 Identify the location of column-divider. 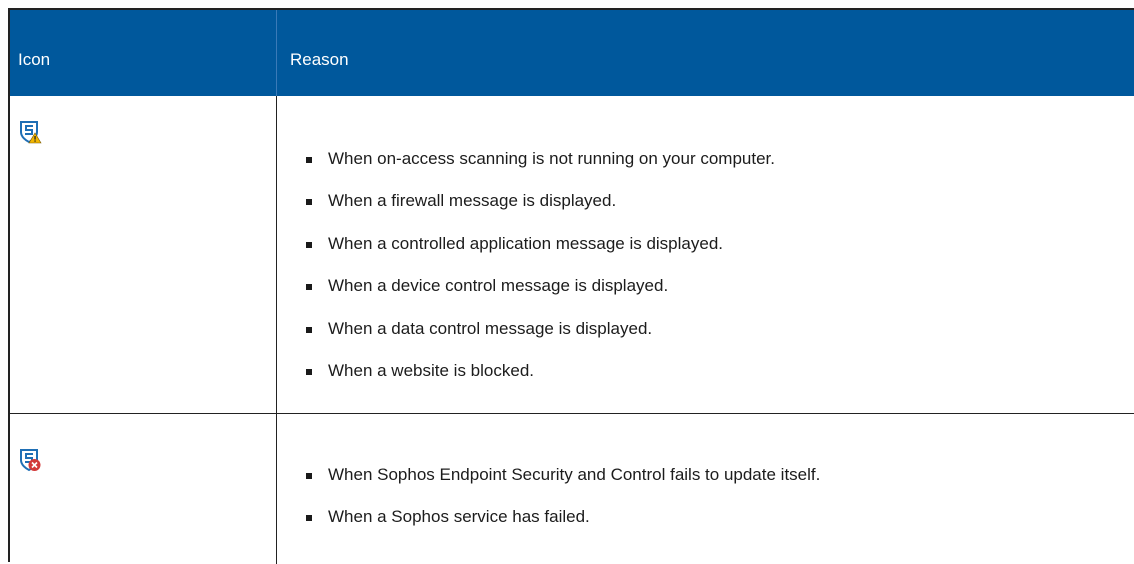
(276, 330).